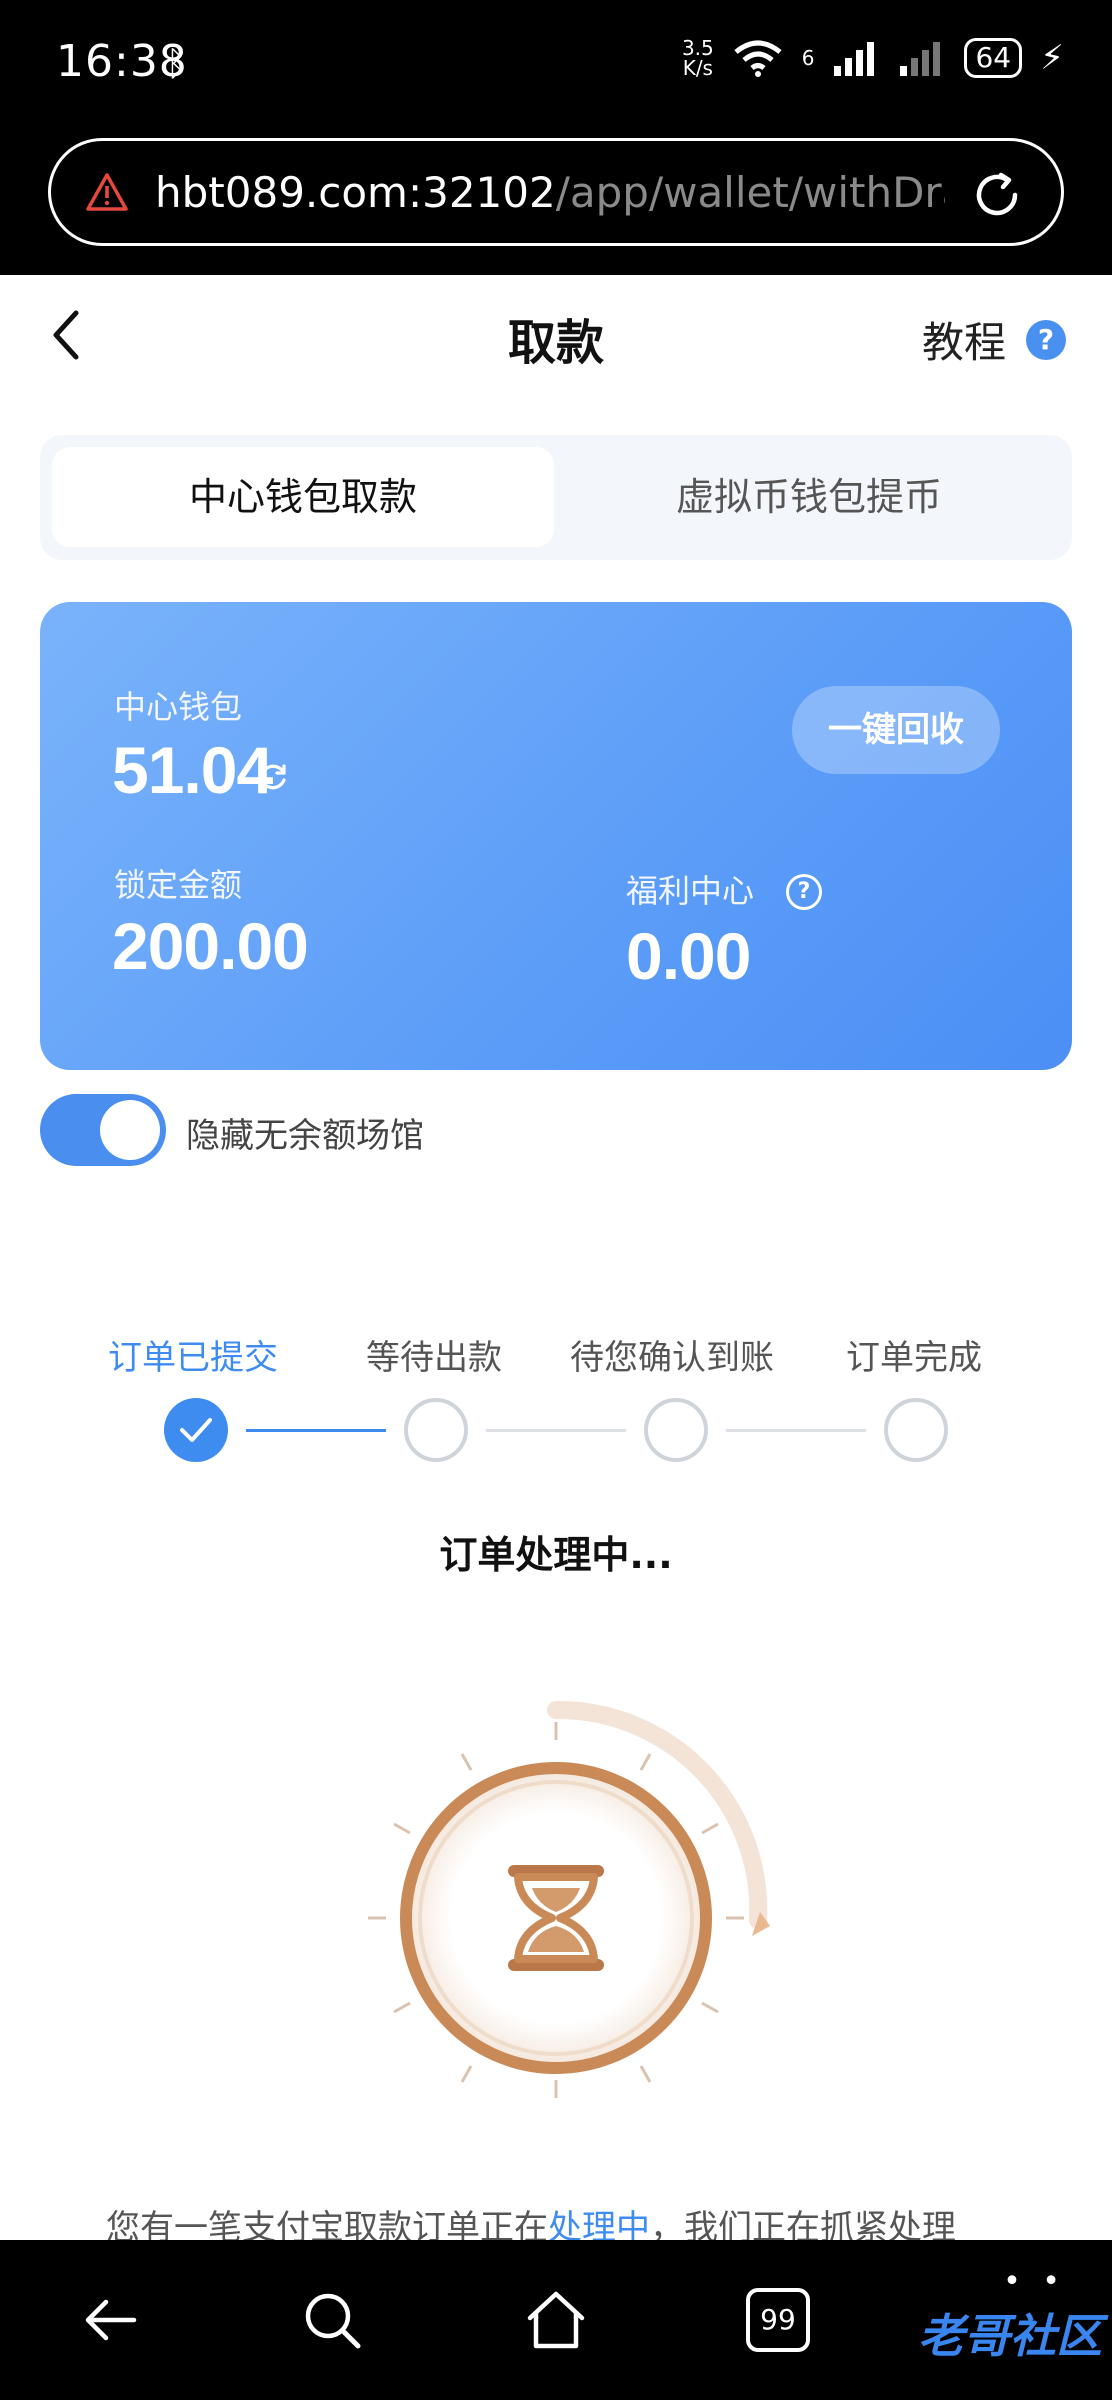  I want to click on battery-indicator: 64, so click(993, 58).